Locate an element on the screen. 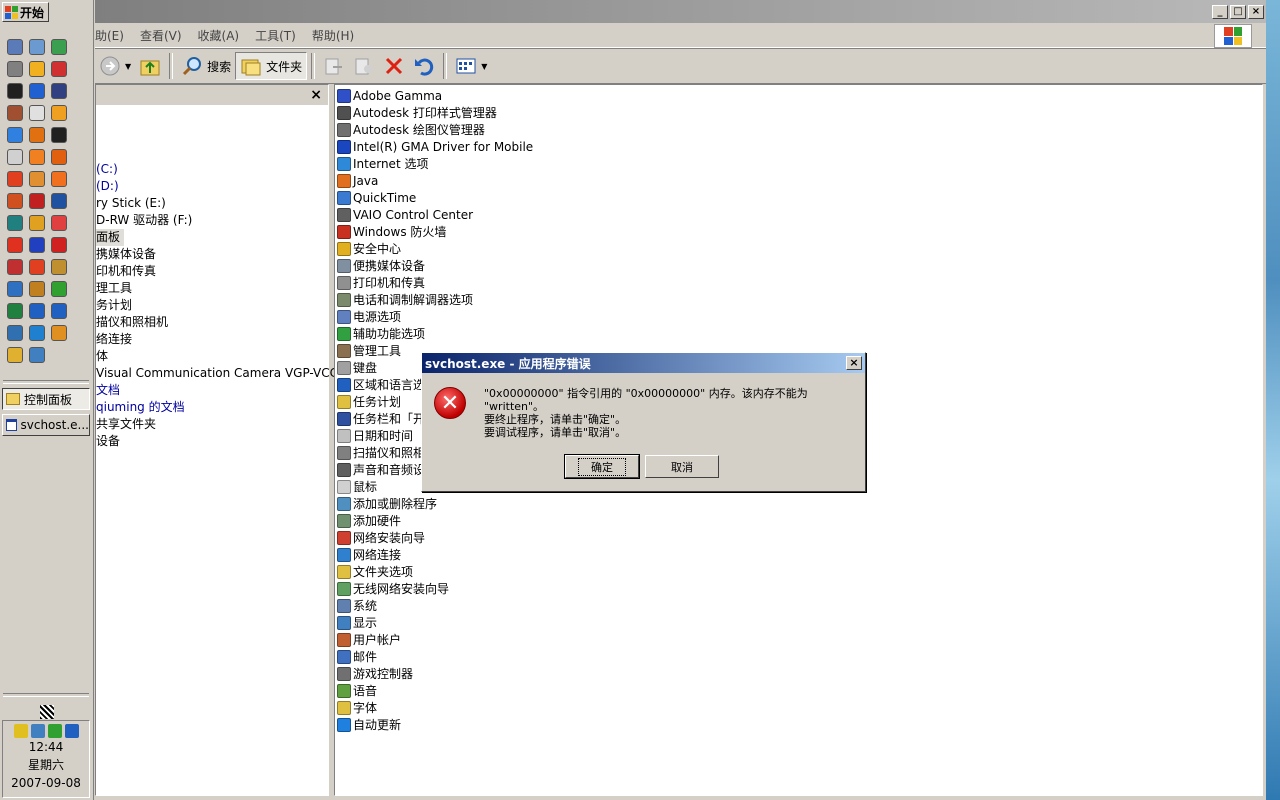 Image resolution: width=1280 pixels, height=800 pixels. tree-item: 文档 is located at coordinates (108, 390).